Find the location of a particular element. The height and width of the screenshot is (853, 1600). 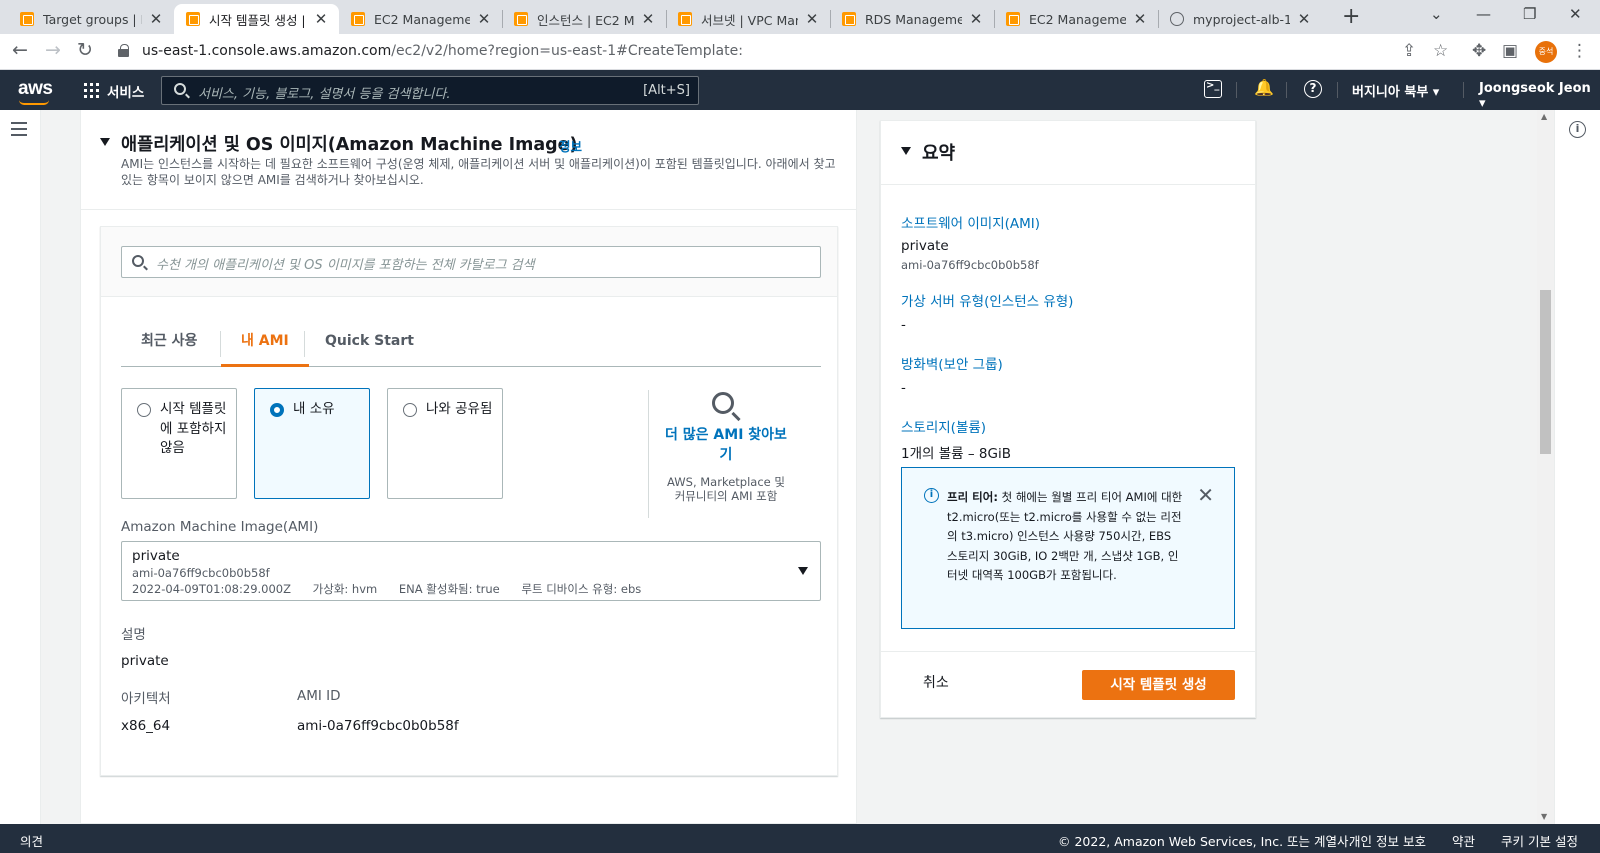

share-icon: ⇪ is located at coordinates (1409, 51).